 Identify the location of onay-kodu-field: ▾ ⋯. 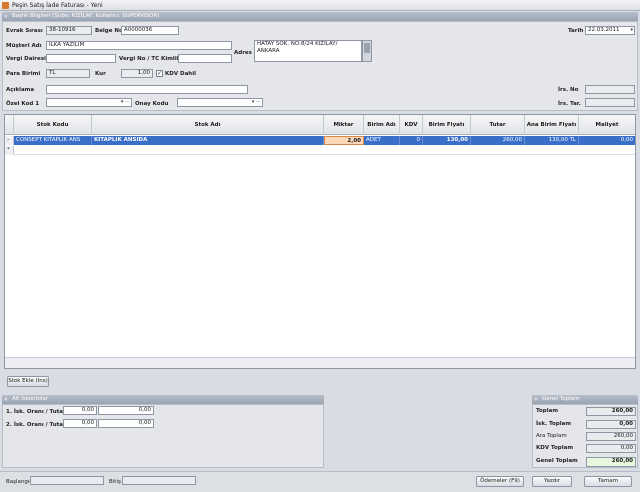
(220, 102).